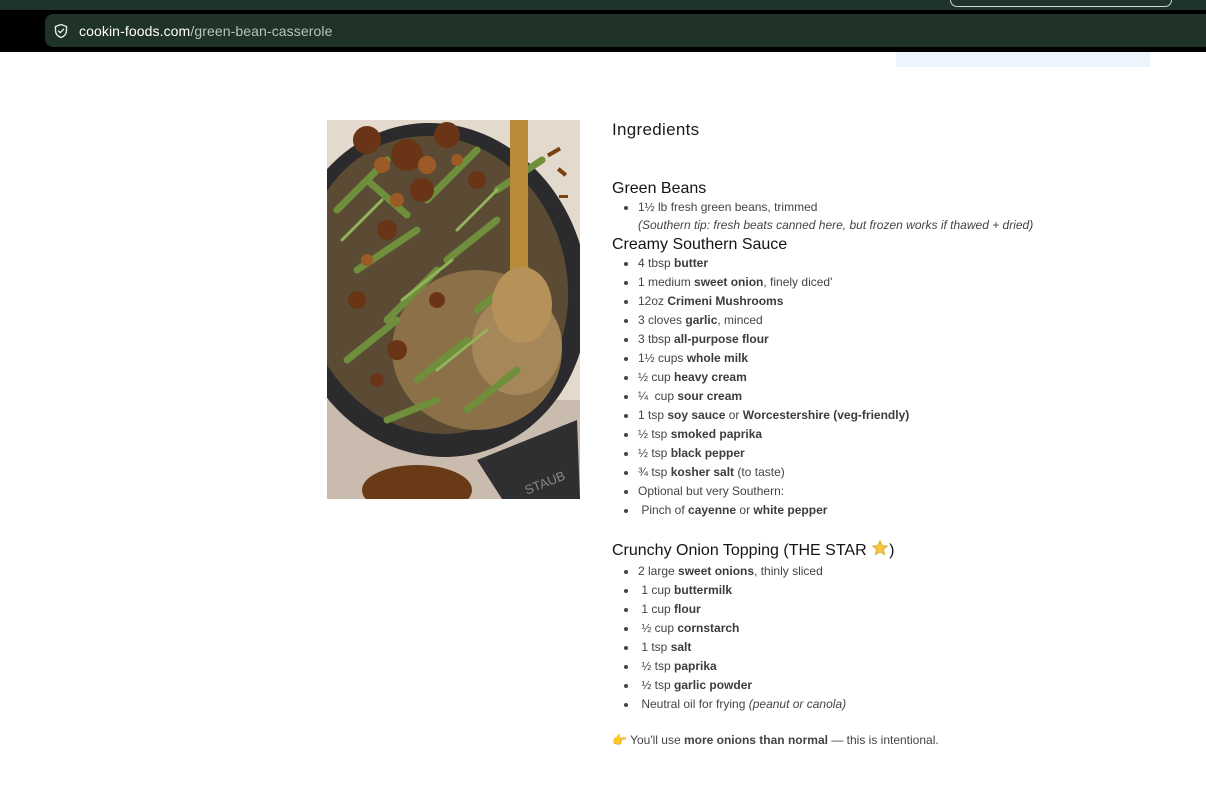 This screenshot has width=1206, height=797. Describe the element at coordinates (905, 377) in the screenshot. I see `list-item: ½ cup heavy cream` at that location.